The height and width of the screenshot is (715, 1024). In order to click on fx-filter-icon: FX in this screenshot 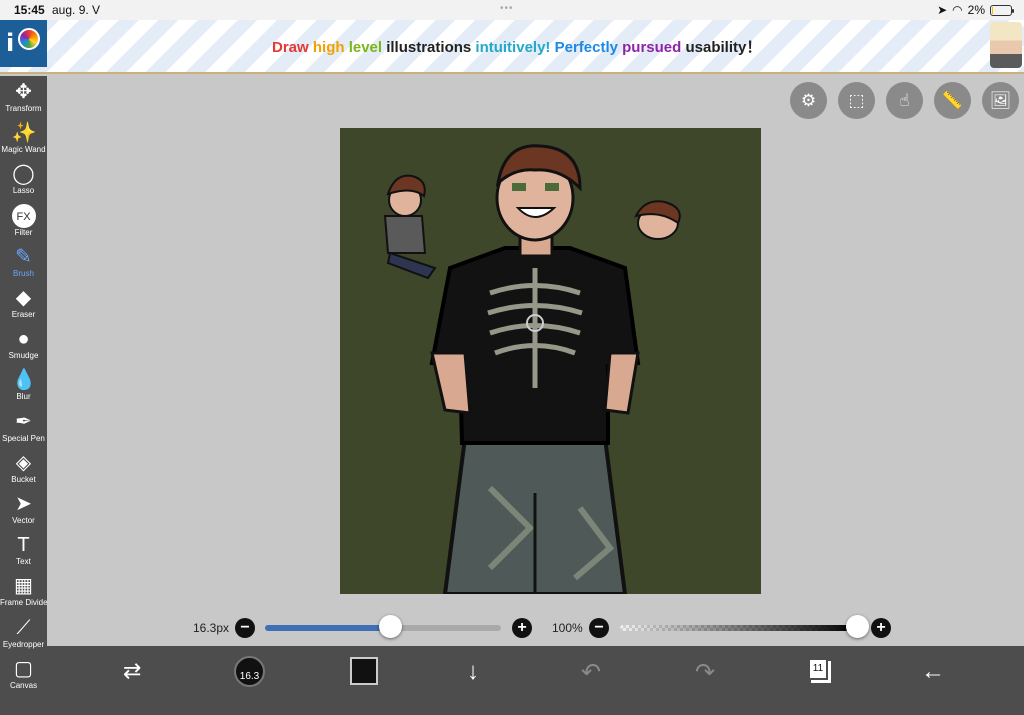, I will do `click(23, 215)`.